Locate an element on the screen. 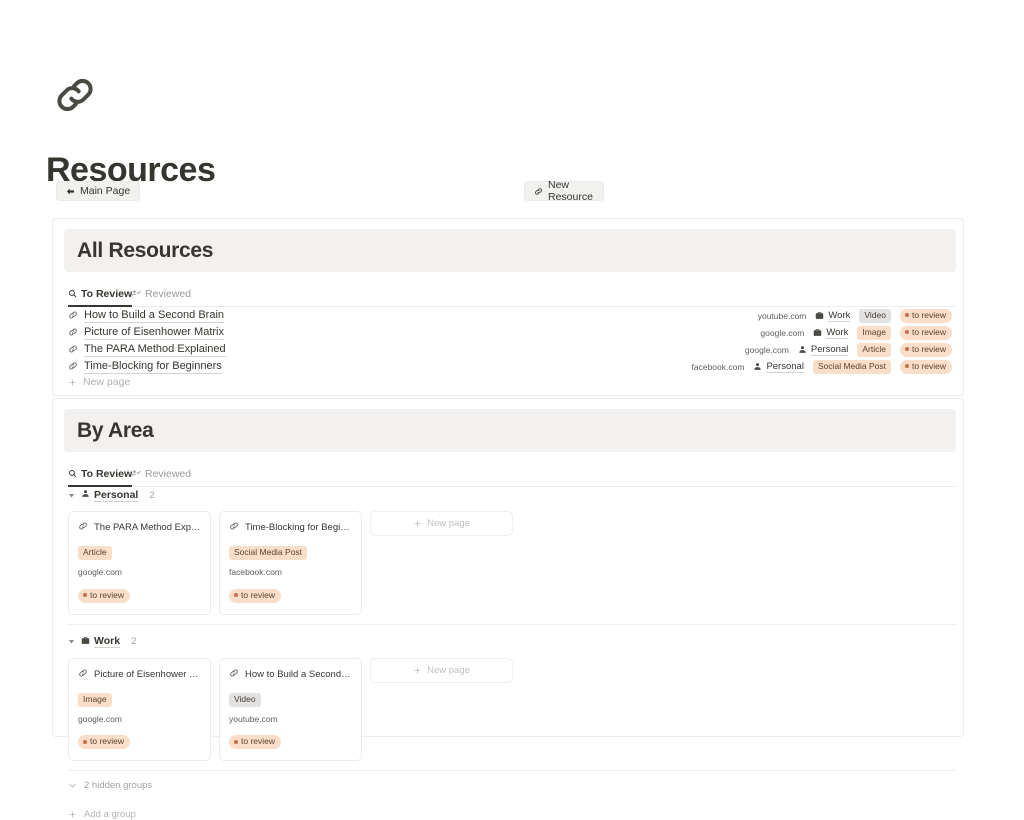  cell-url: google.com is located at coordinates (782, 332).